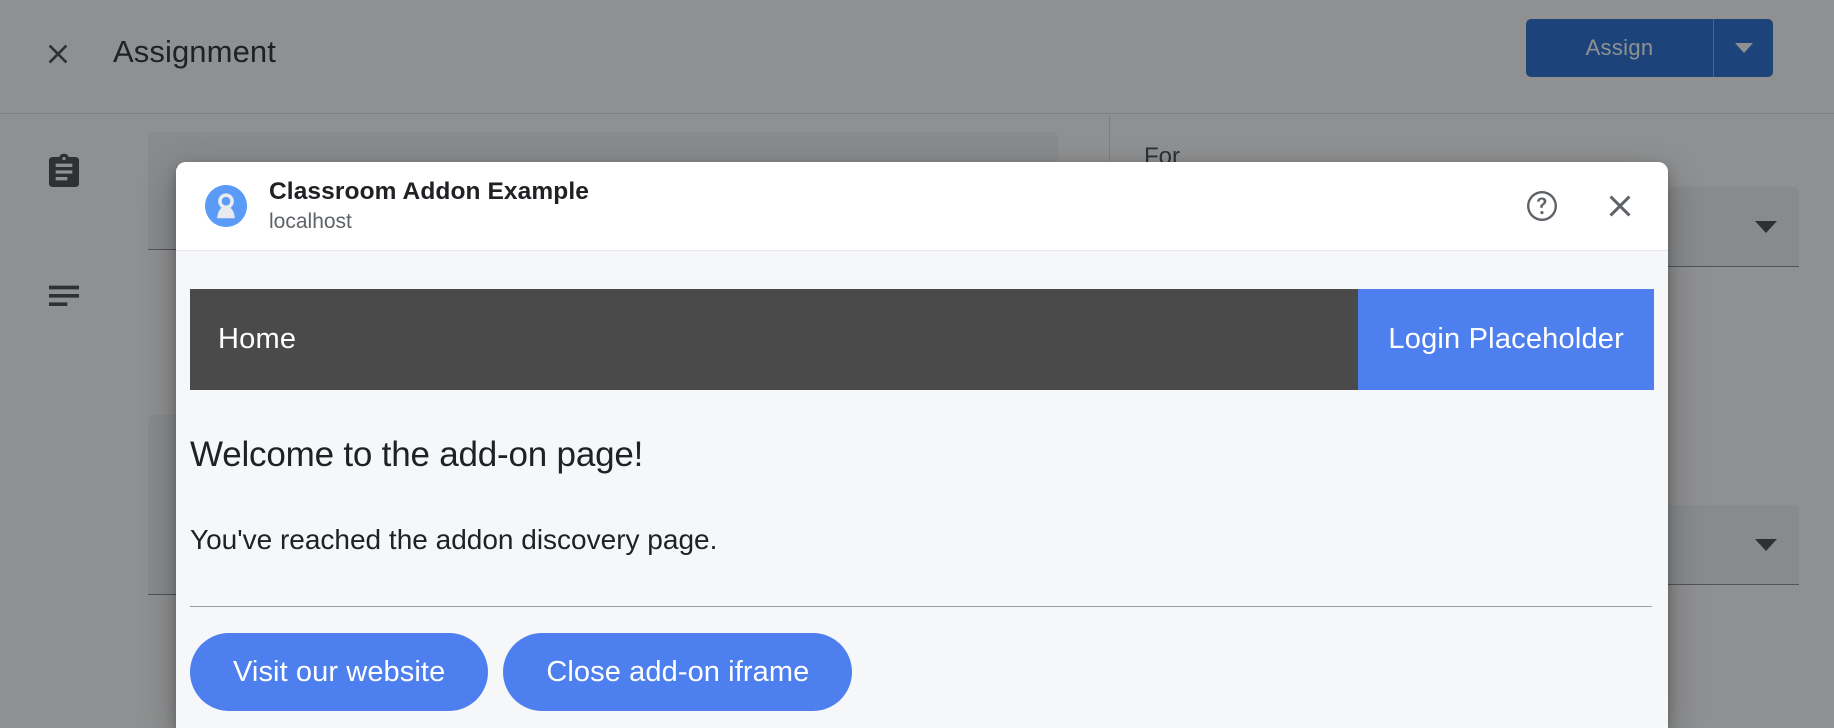 This screenshot has width=1834, height=728. What do you see at coordinates (678, 672) in the screenshot?
I see `close-addon-iframe-button: Close add-on iframe` at bounding box center [678, 672].